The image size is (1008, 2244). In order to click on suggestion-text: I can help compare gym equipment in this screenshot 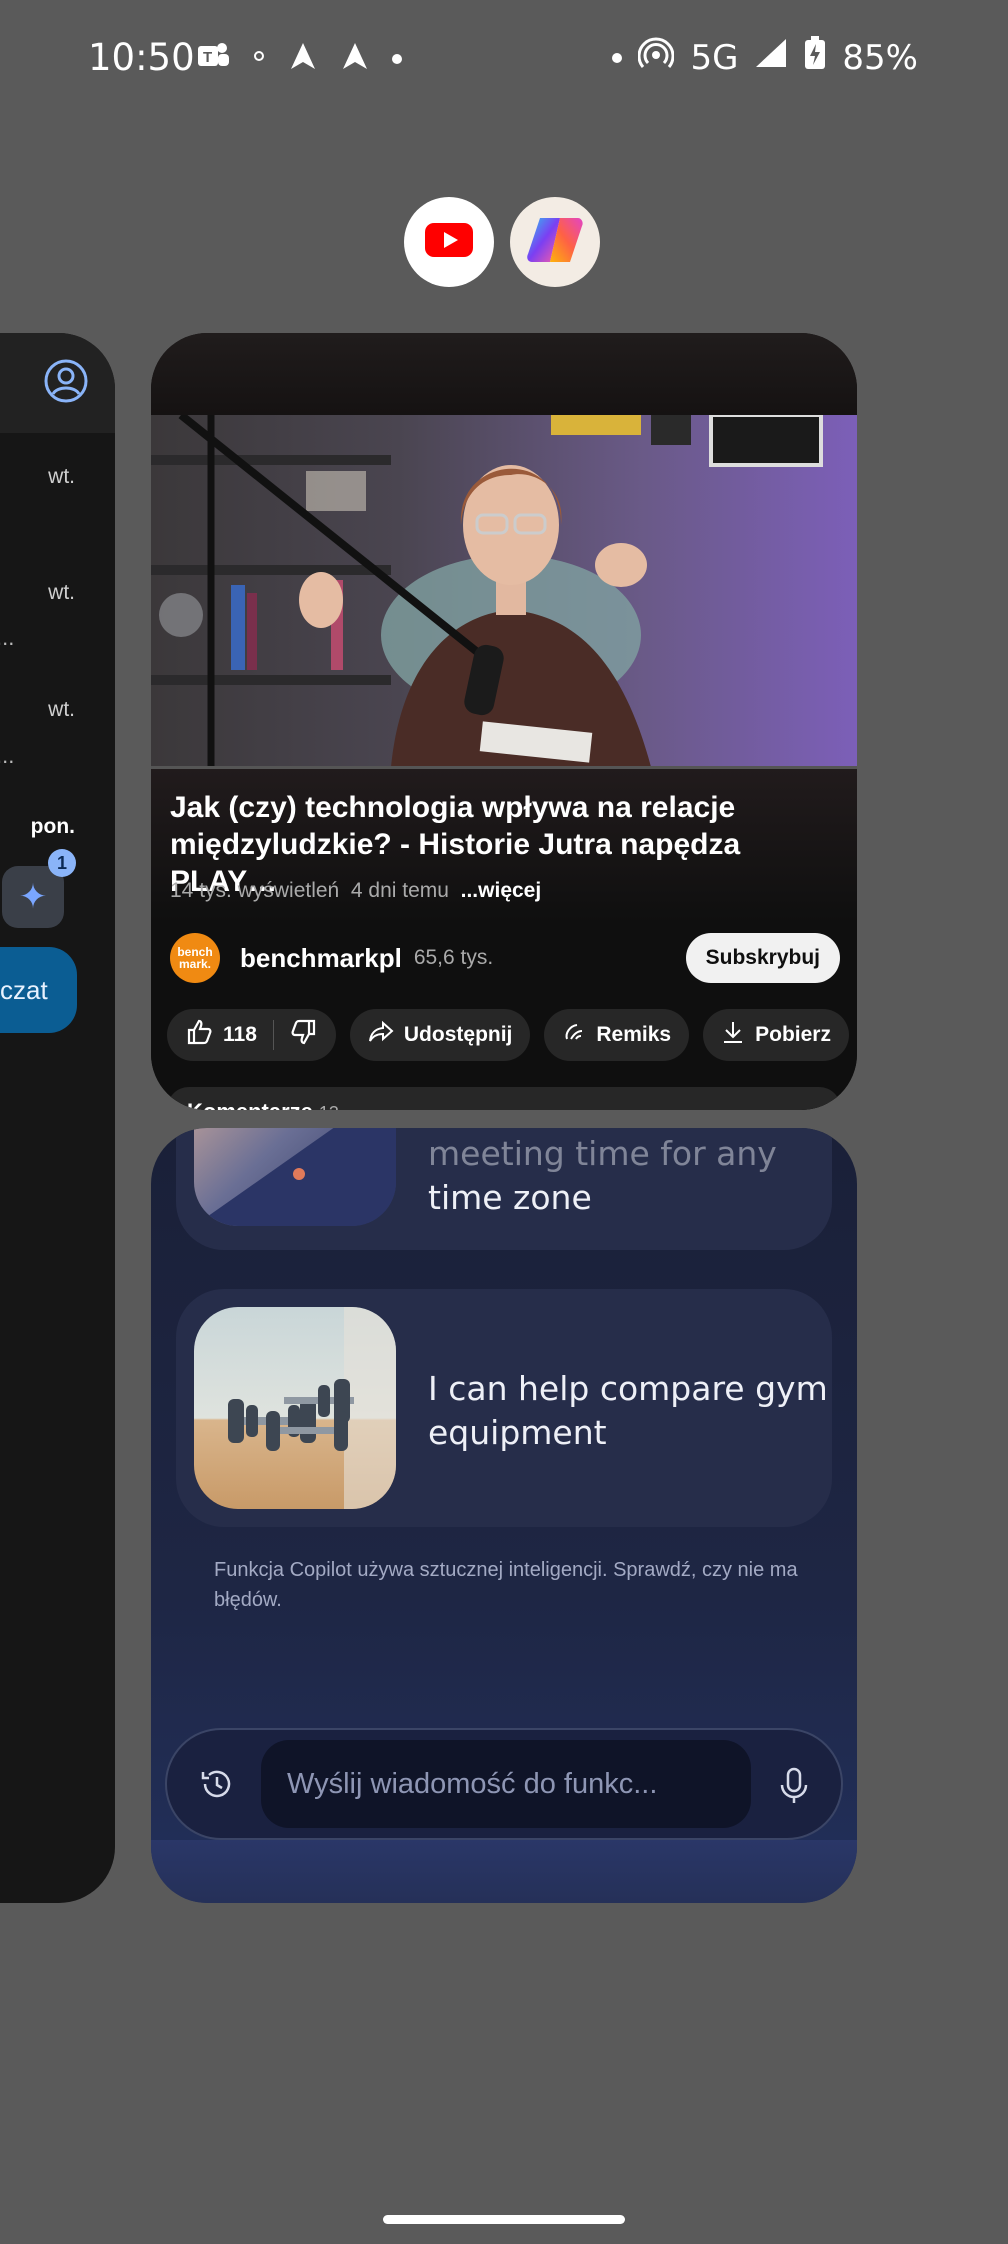, I will do `click(628, 1410)`.